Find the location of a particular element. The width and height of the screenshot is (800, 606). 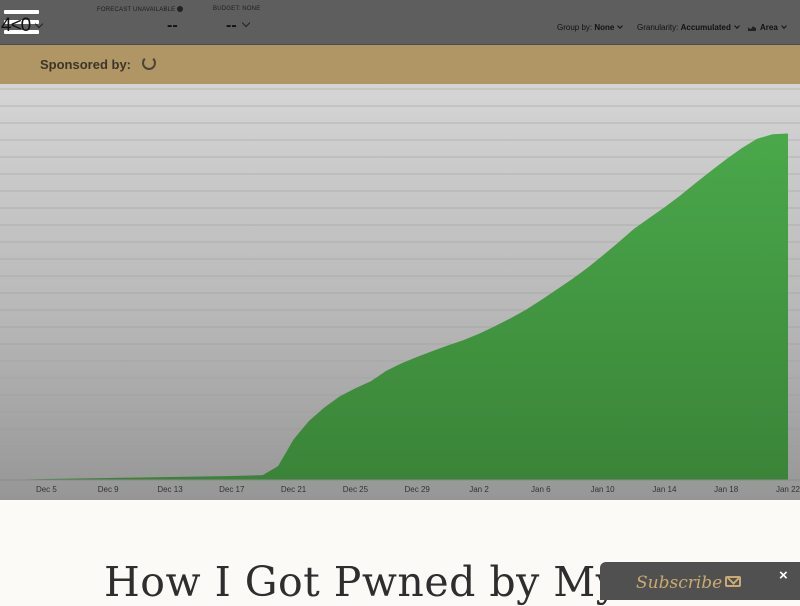

subscribe-button: Subscribe is located at coordinates (700, 581).